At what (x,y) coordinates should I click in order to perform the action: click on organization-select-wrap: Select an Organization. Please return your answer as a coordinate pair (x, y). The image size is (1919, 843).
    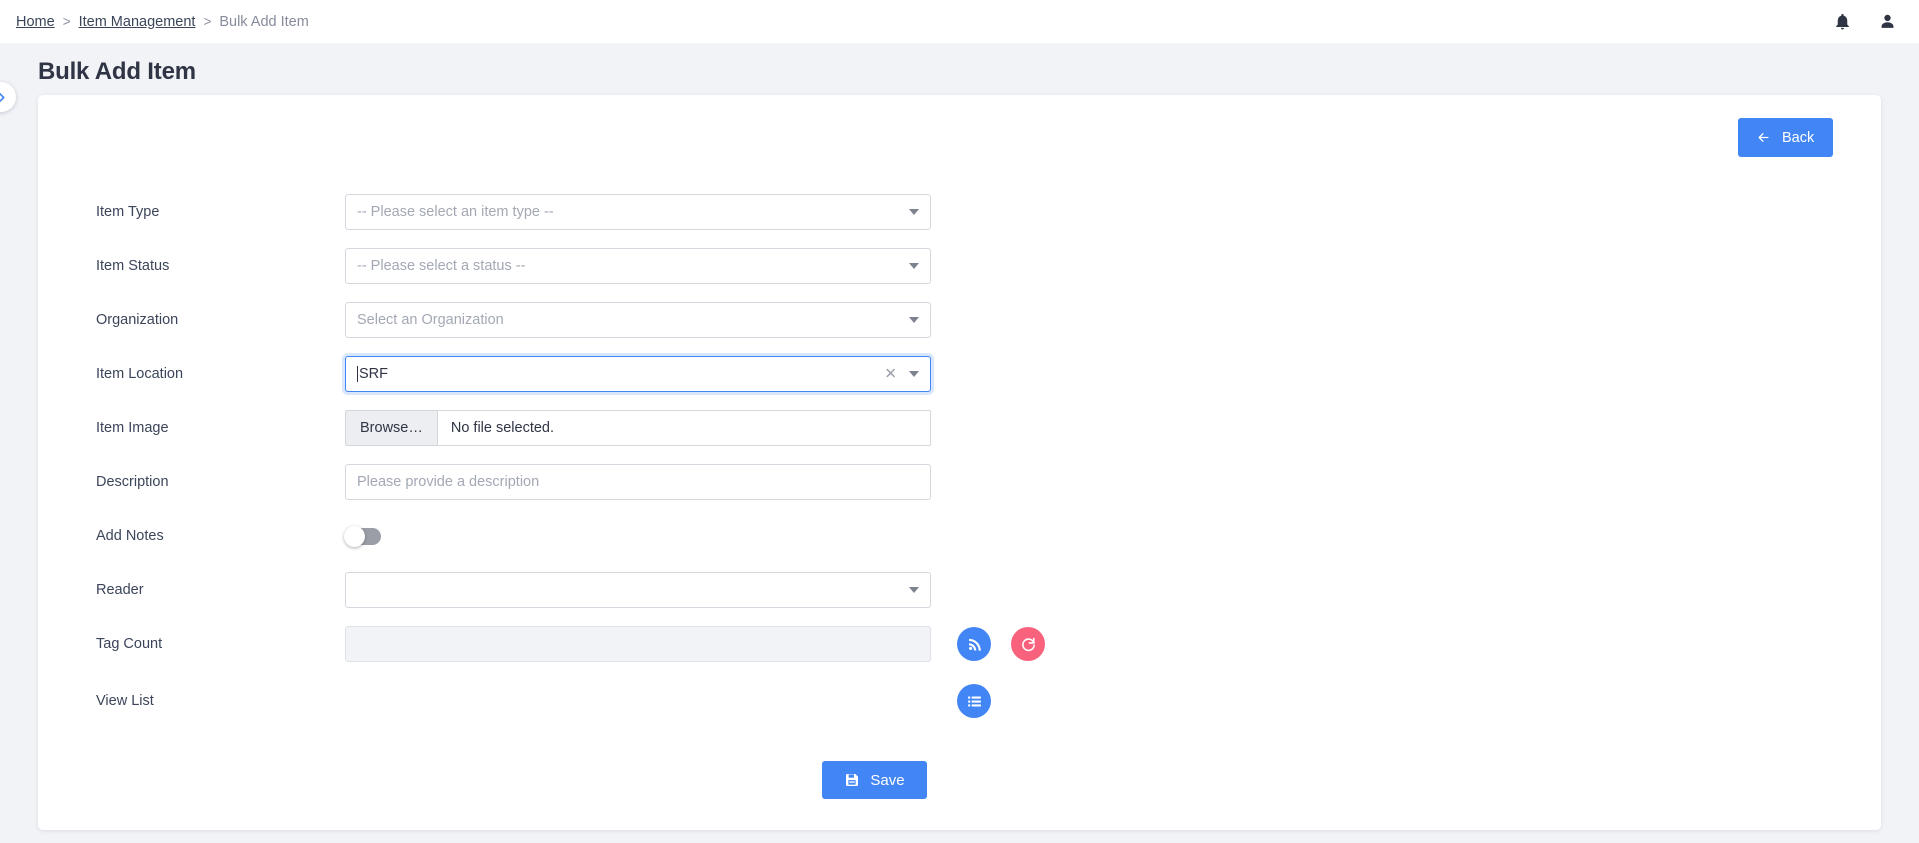
    Looking at the image, I should click on (638, 320).